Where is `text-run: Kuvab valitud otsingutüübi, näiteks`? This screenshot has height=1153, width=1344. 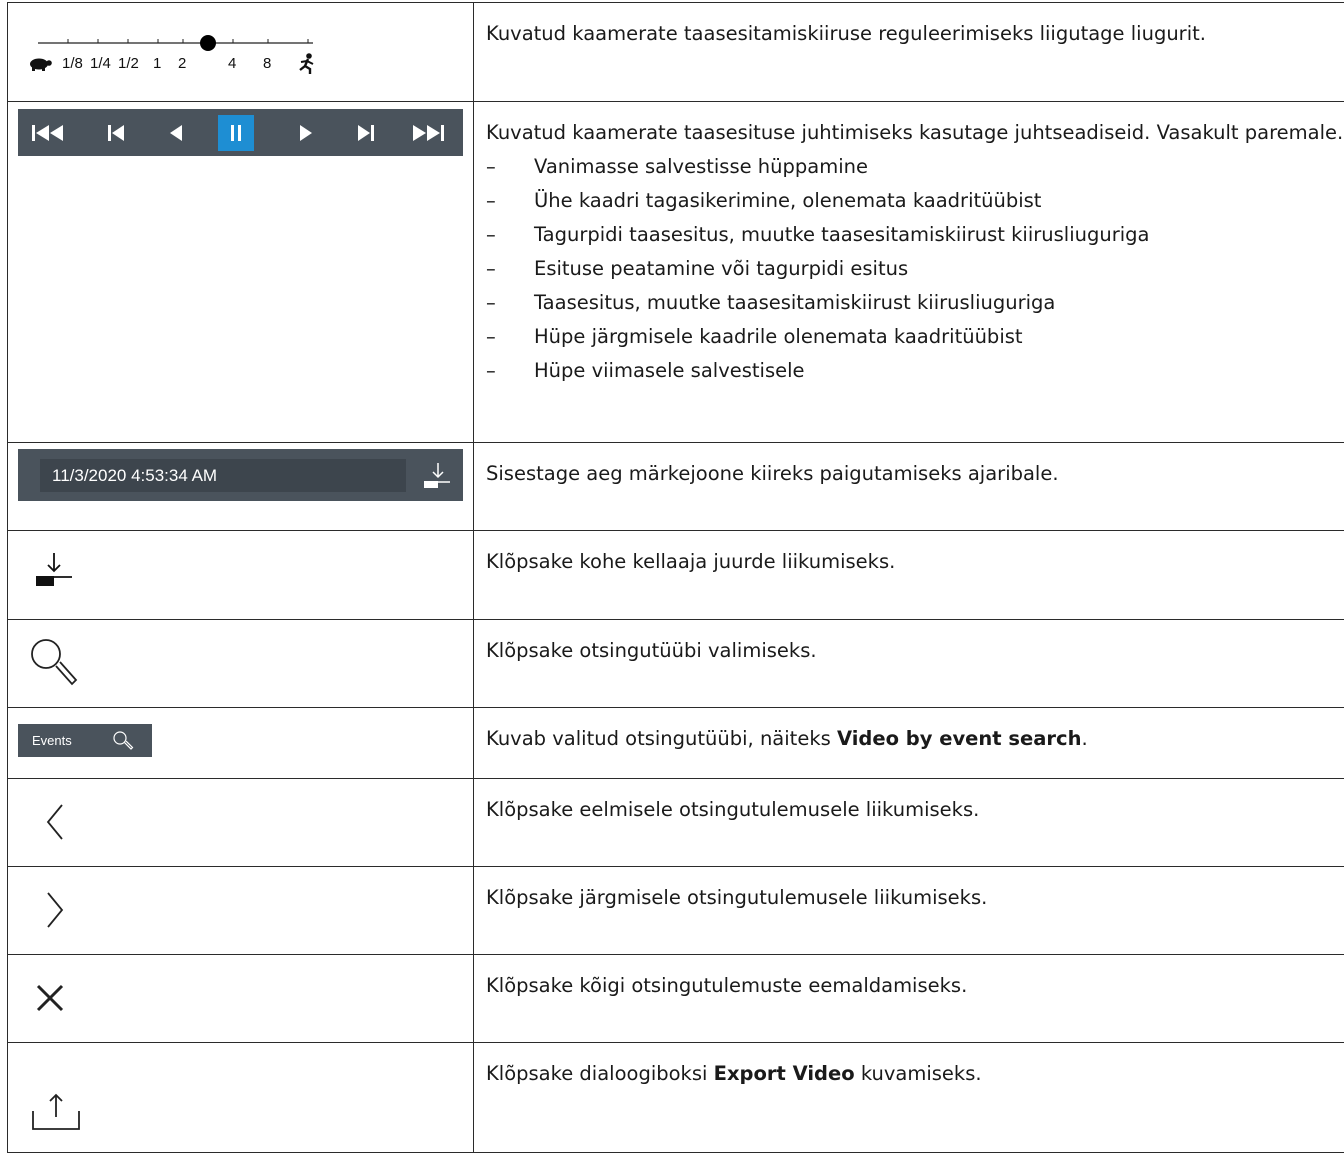
text-run: Kuvab valitud otsingutüübi, näiteks is located at coordinates (661, 738).